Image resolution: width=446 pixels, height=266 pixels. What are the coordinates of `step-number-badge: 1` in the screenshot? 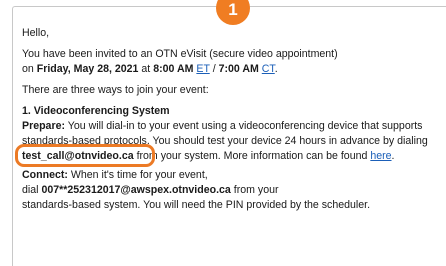 It's located at (233, 12).